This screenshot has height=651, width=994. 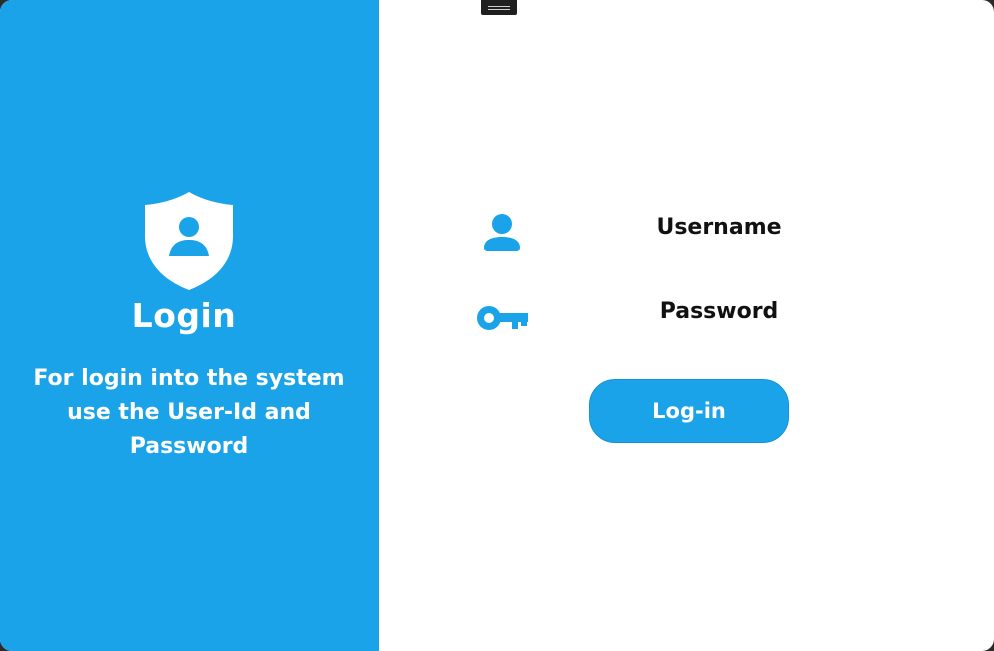 I want to click on description-line: Password, so click(x=189, y=446).